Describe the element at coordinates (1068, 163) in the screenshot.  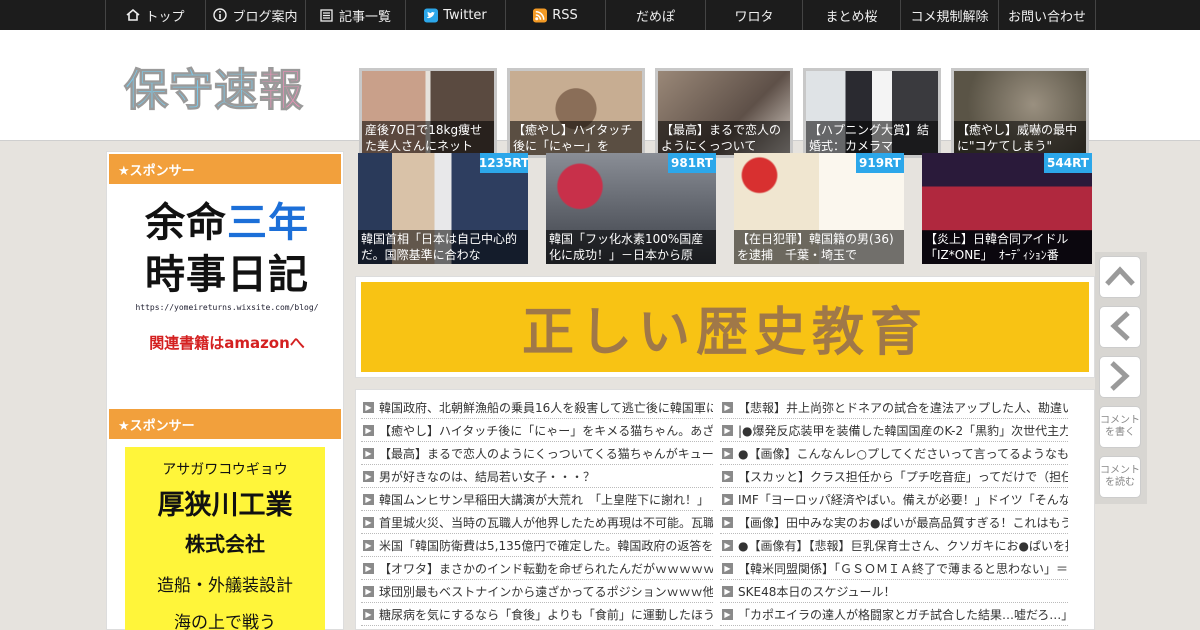
I see `rt-count-badge: 544RT` at that location.